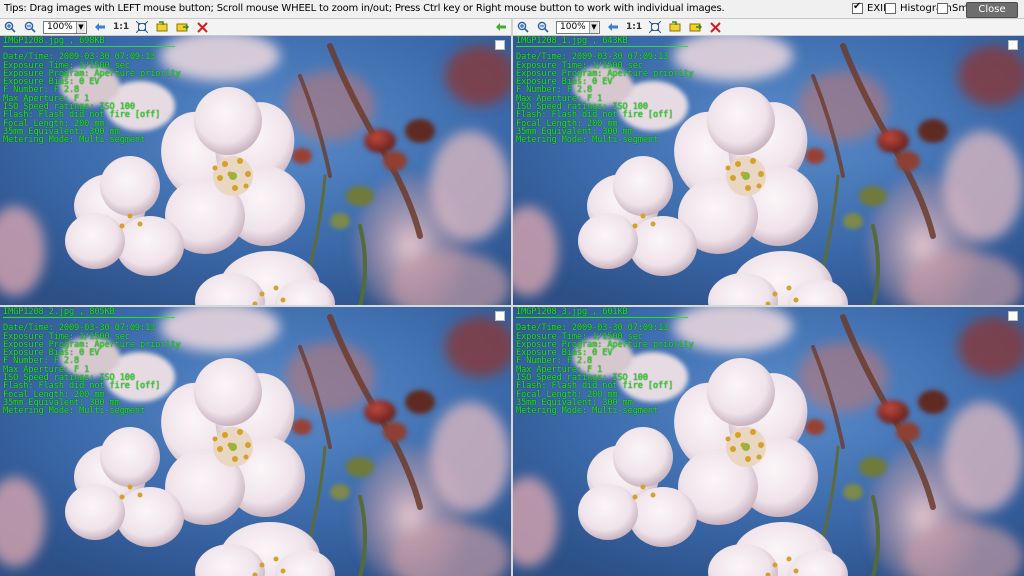 Image resolution: width=1024 pixels, height=576 pixels. What do you see at coordinates (89, 313) in the screenshot?
I see `file-name: IMGP1208_2.jpg , 805KB` at bounding box center [89, 313].